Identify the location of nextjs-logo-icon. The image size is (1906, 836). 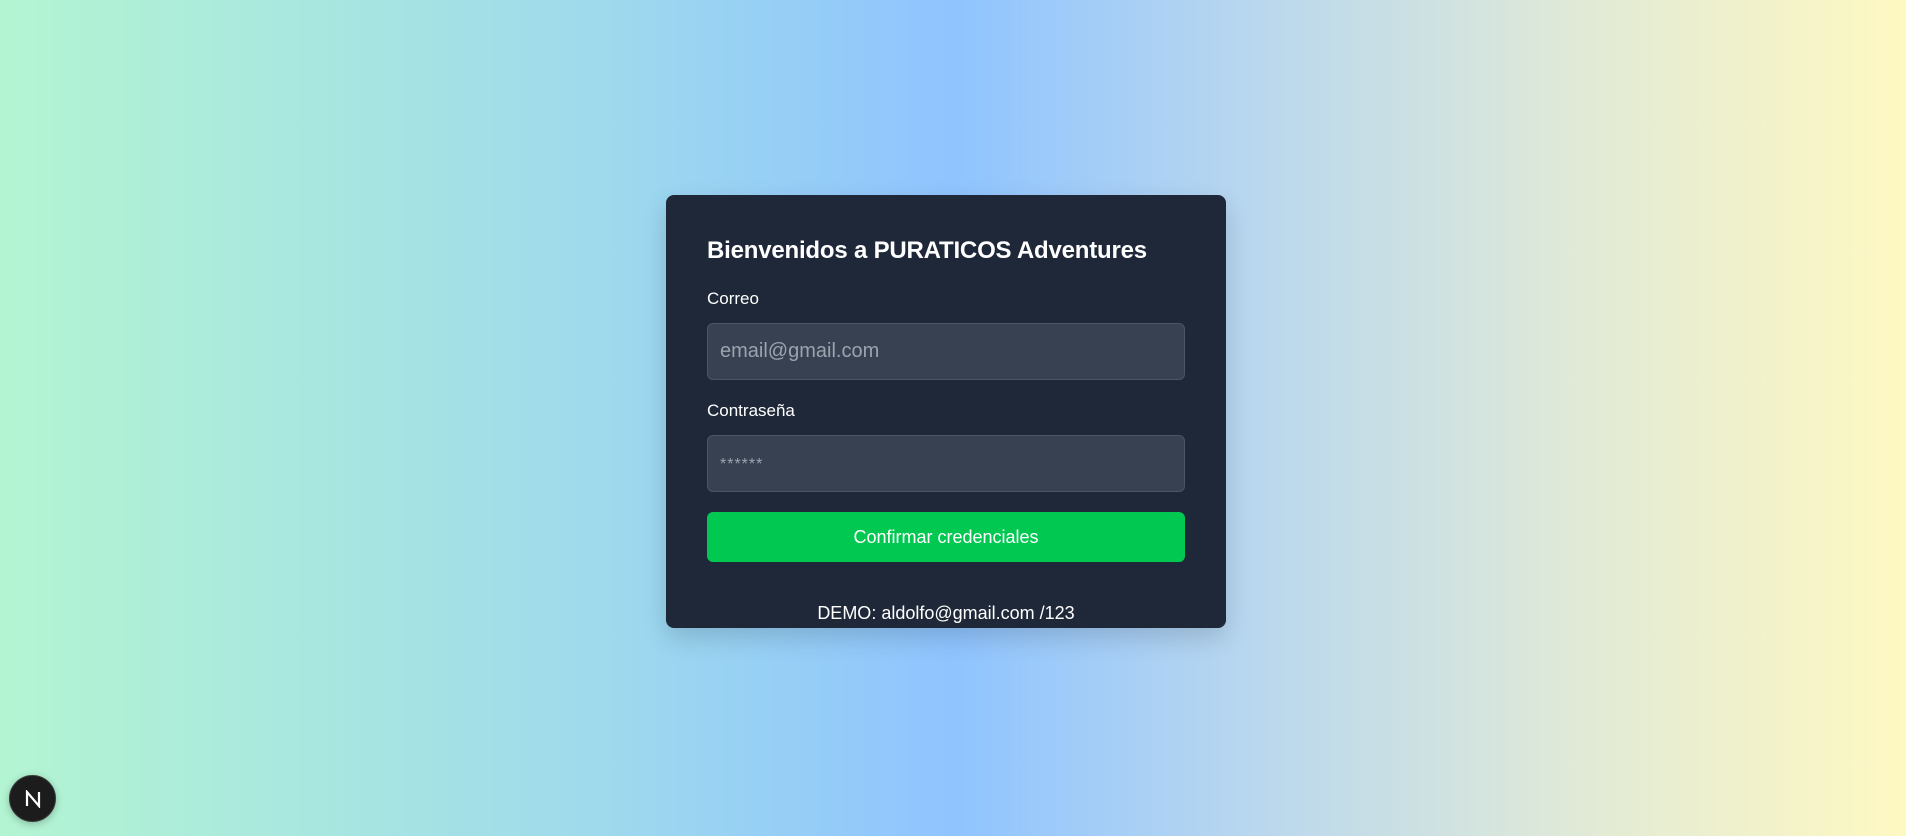
(33, 798).